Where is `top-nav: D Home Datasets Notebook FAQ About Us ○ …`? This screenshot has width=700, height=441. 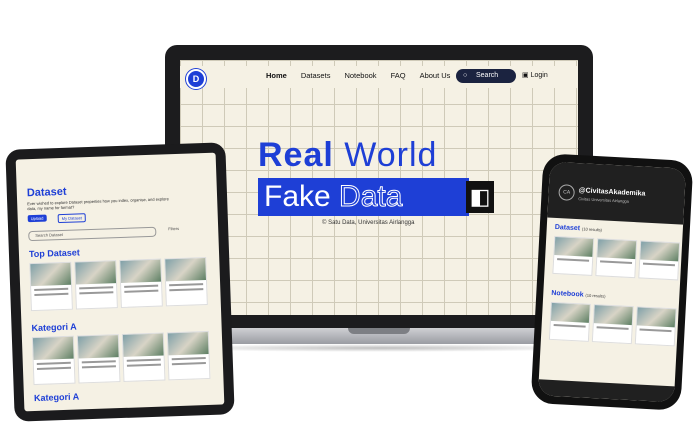
top-nav: D Home Datasets Notebook FAQ About Us ○ … is located at coordinates (379, 77).